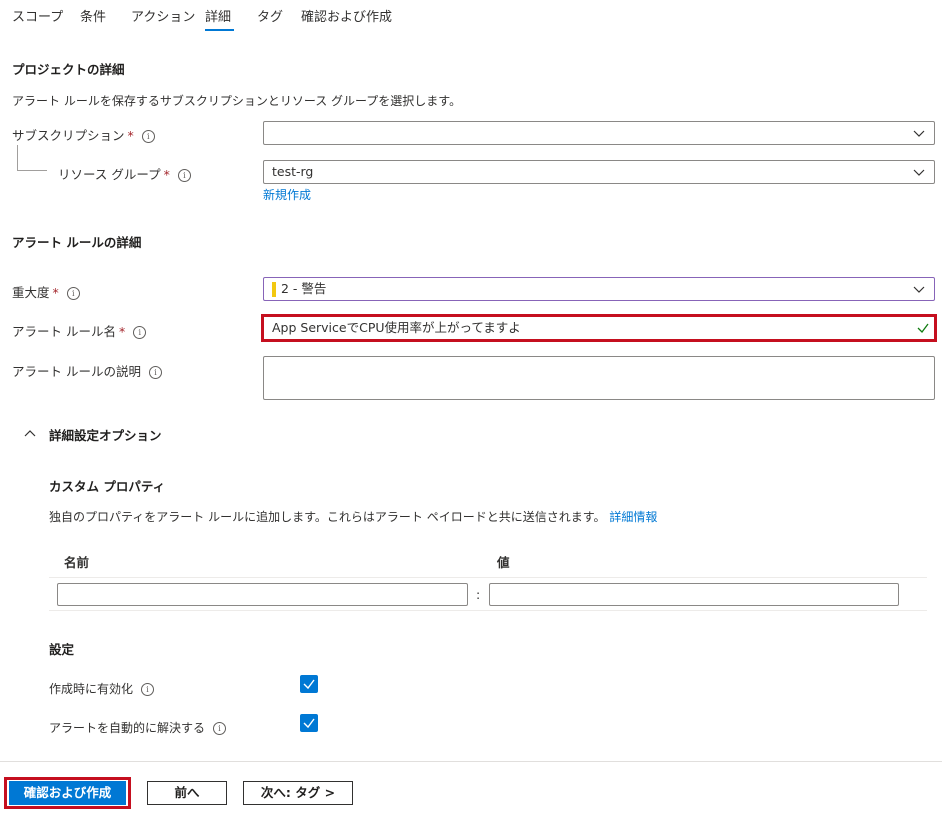 The width and height of the screenshot is (942, 815). I want to click on create-new-link: 新規作成, so click(287, 194).